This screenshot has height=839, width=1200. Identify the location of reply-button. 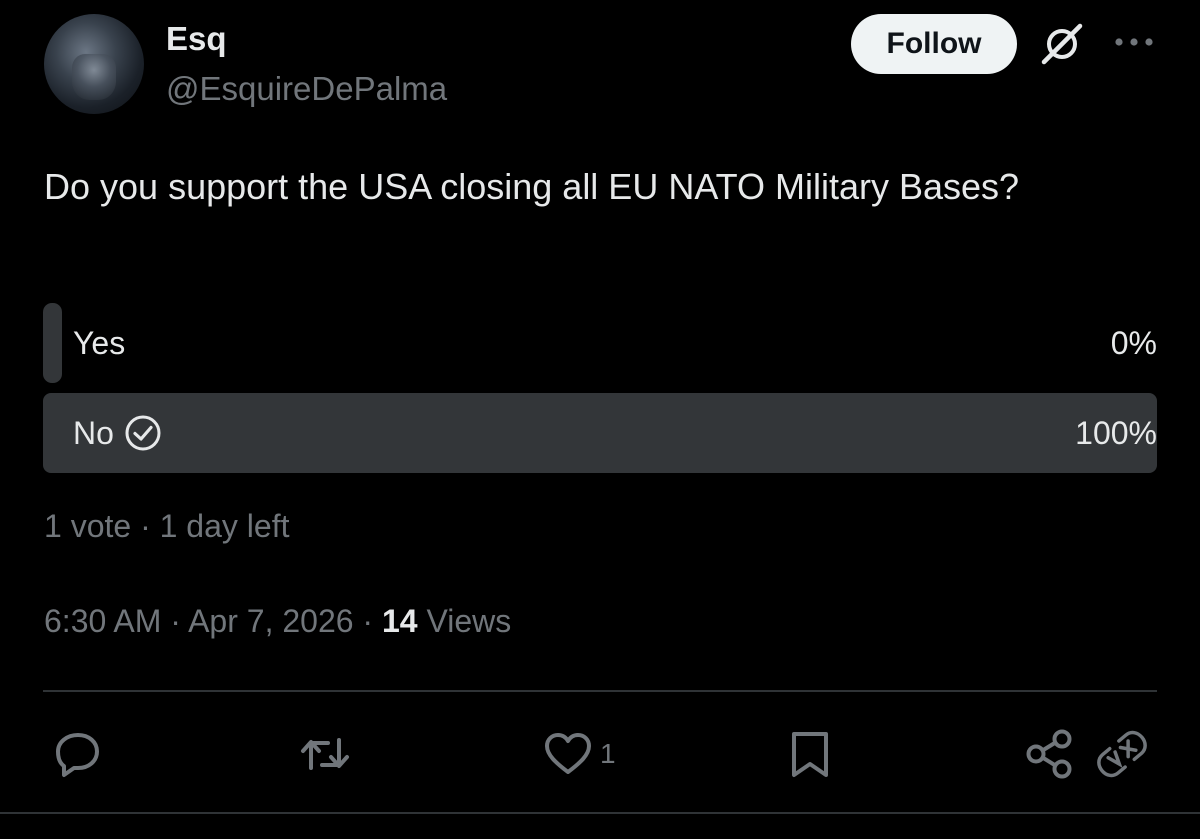
(78, 754).